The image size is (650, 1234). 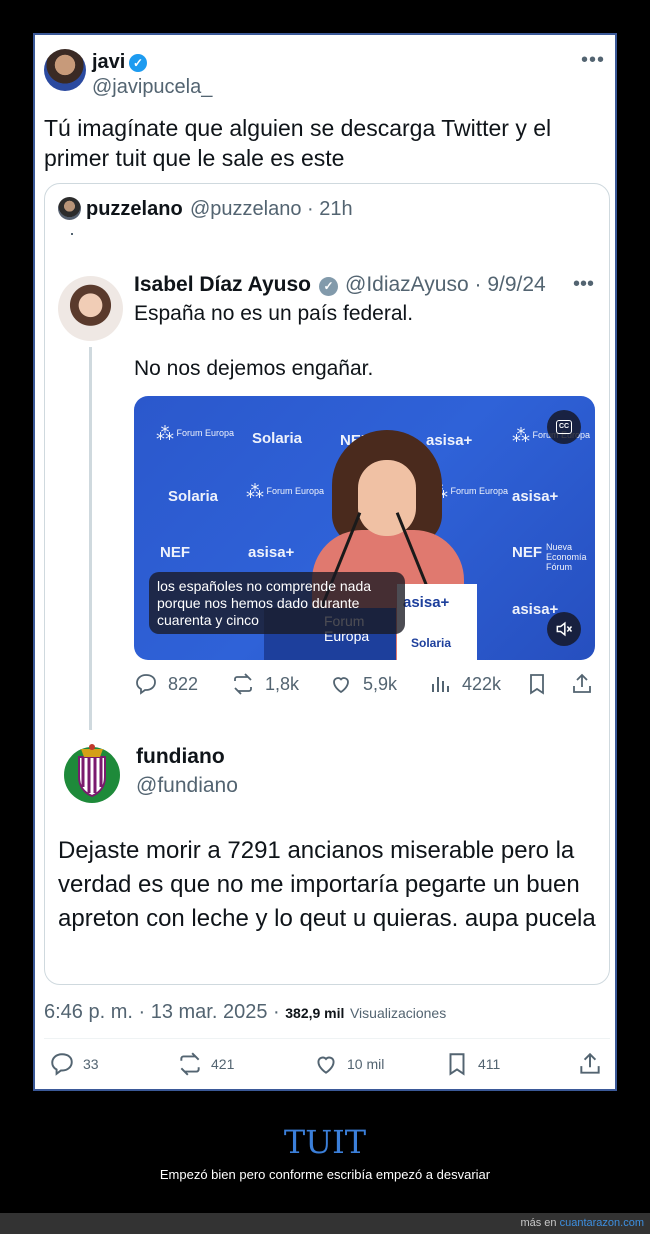 What do you see at coordinates (90, 308) in the screenshot?
I see `ayuso-avatar` at bounding box center [90, 308].